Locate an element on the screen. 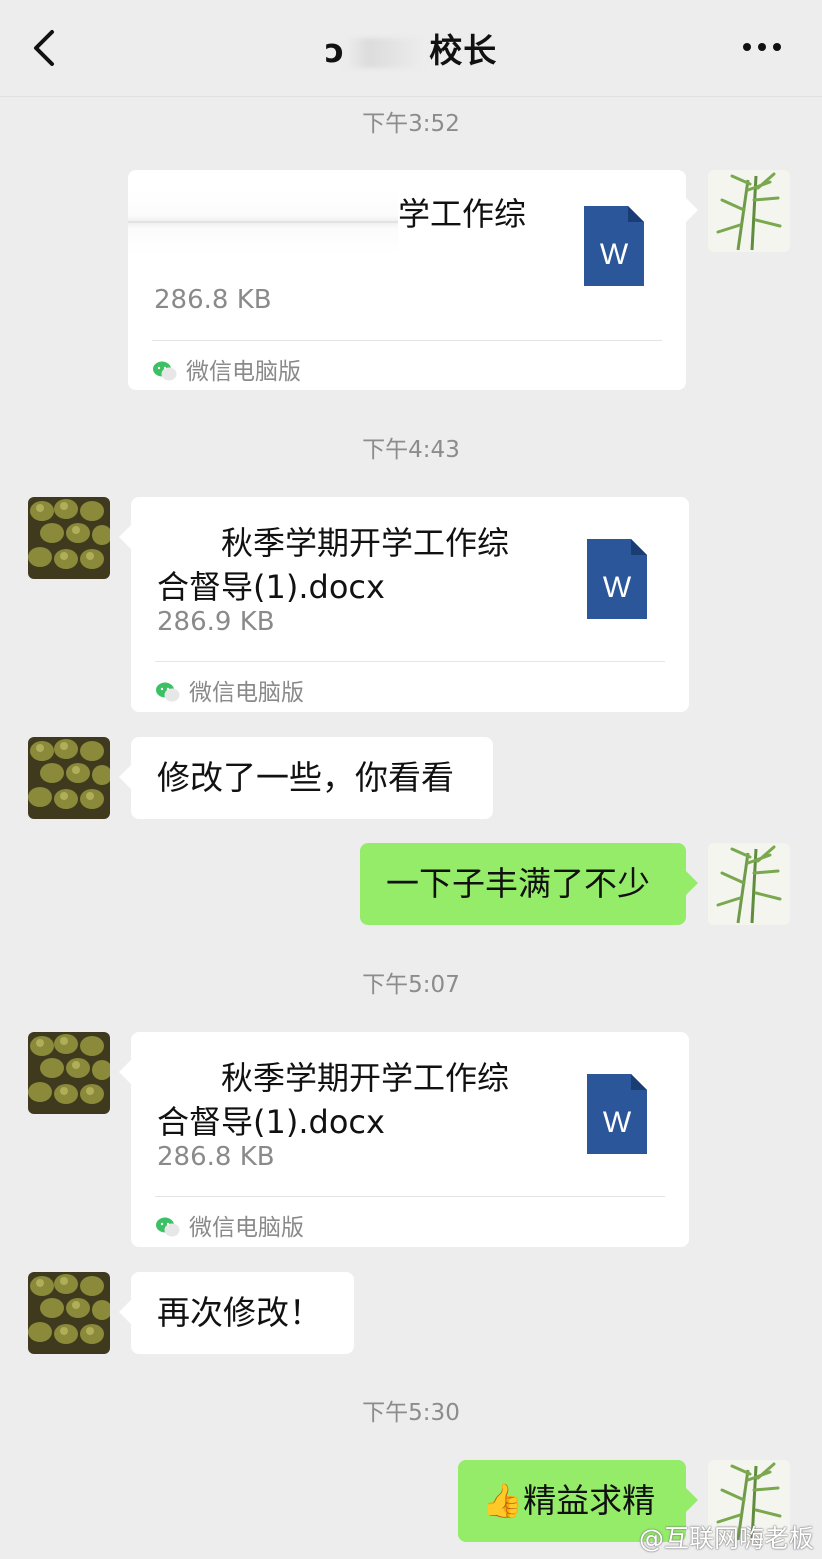 Image resolution: width=822 pixels, height=1559 pixels. file-message-bubble: 秋季学期开学工作综 合督导(1).docx 286.8 KB W 微信电脑版 is located at coordinates (404, 1139).